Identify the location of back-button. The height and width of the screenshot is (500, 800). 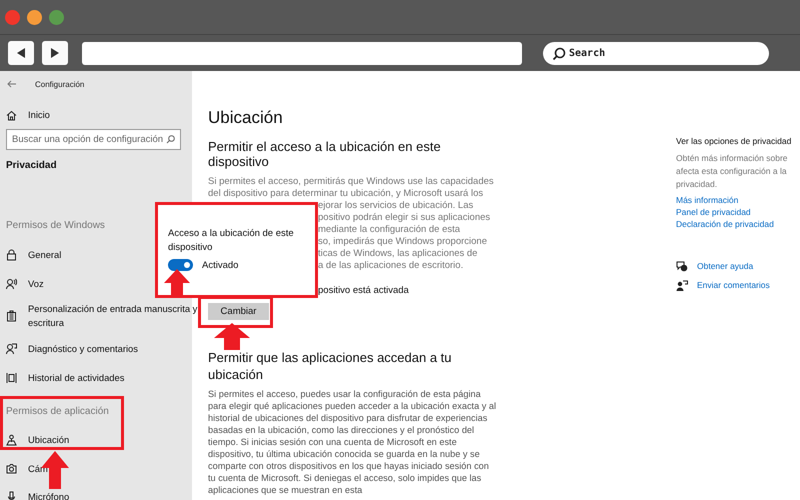
(21, 53).